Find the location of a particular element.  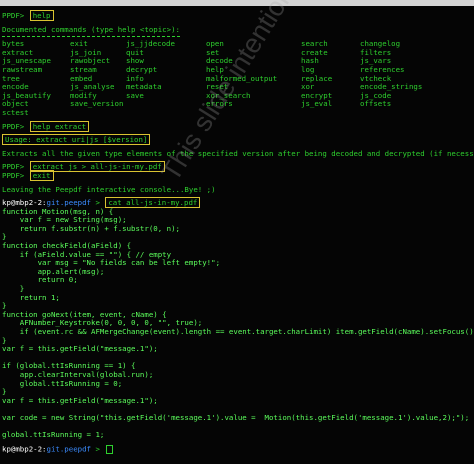

shell-prompt-final: kp@mbp2-2:git.peepdf > is located at coordinates (237, 449).